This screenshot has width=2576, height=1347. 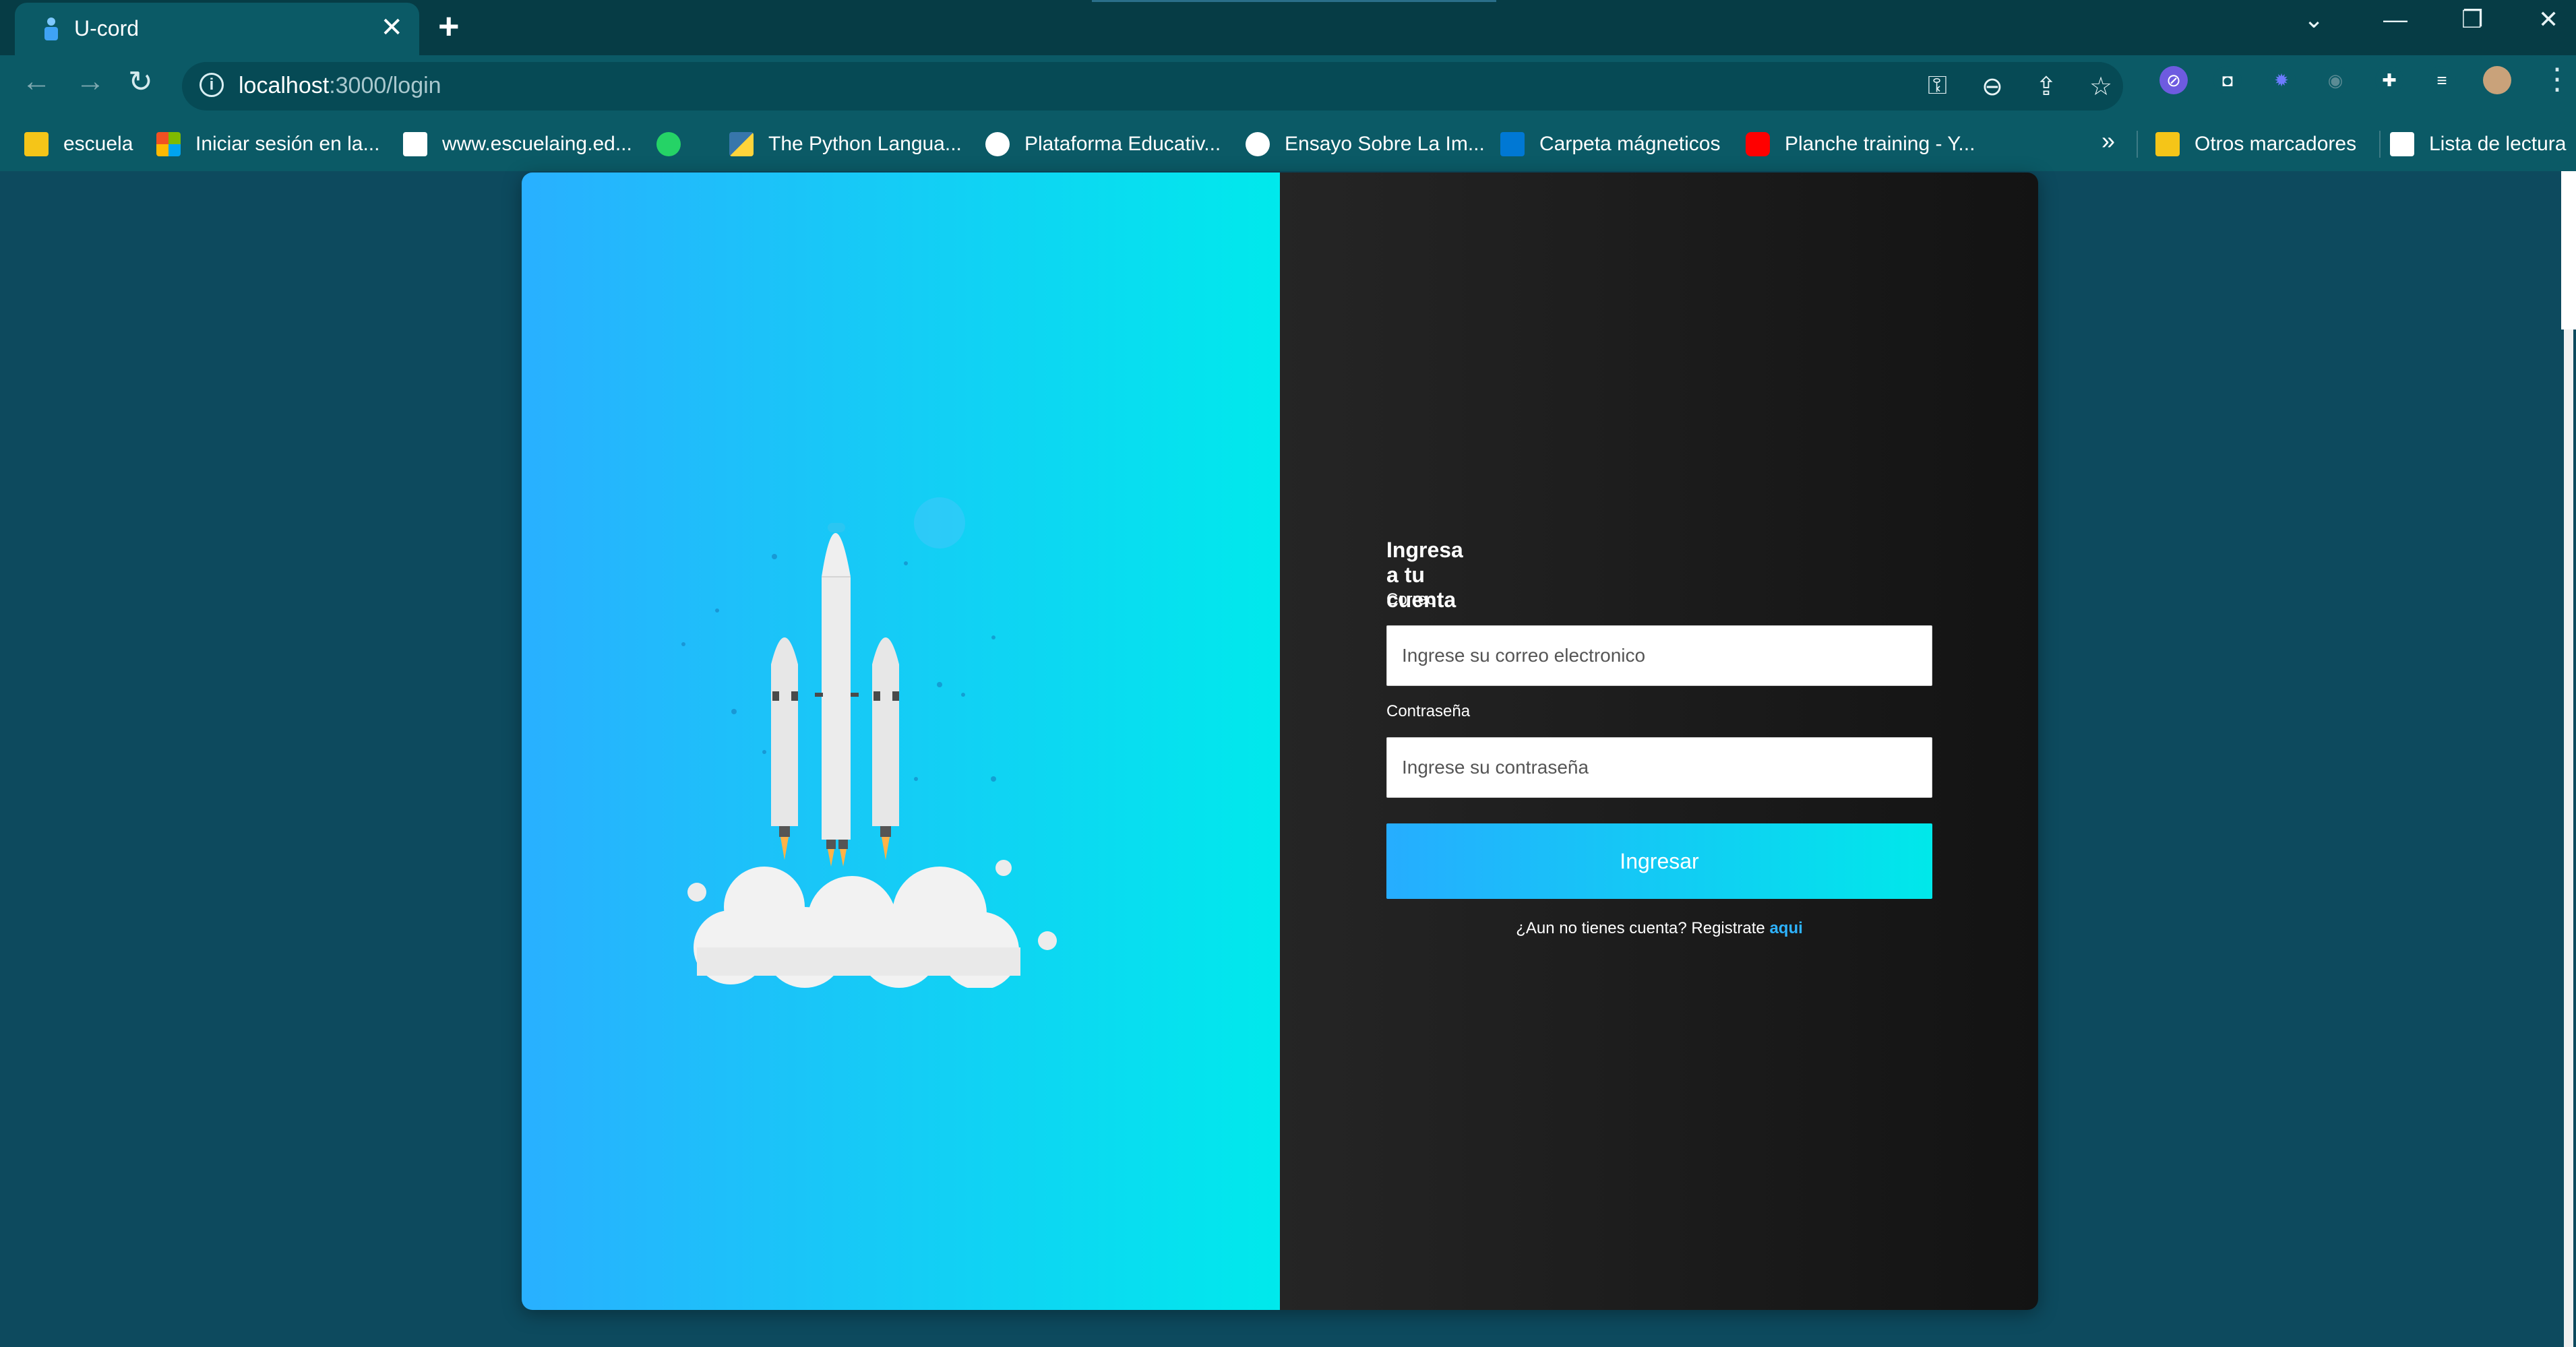 I want to click on address-bar: i localhost:3000/login ⚿ ⊖ ⇪ ☆, so click(x=1152, y=87).